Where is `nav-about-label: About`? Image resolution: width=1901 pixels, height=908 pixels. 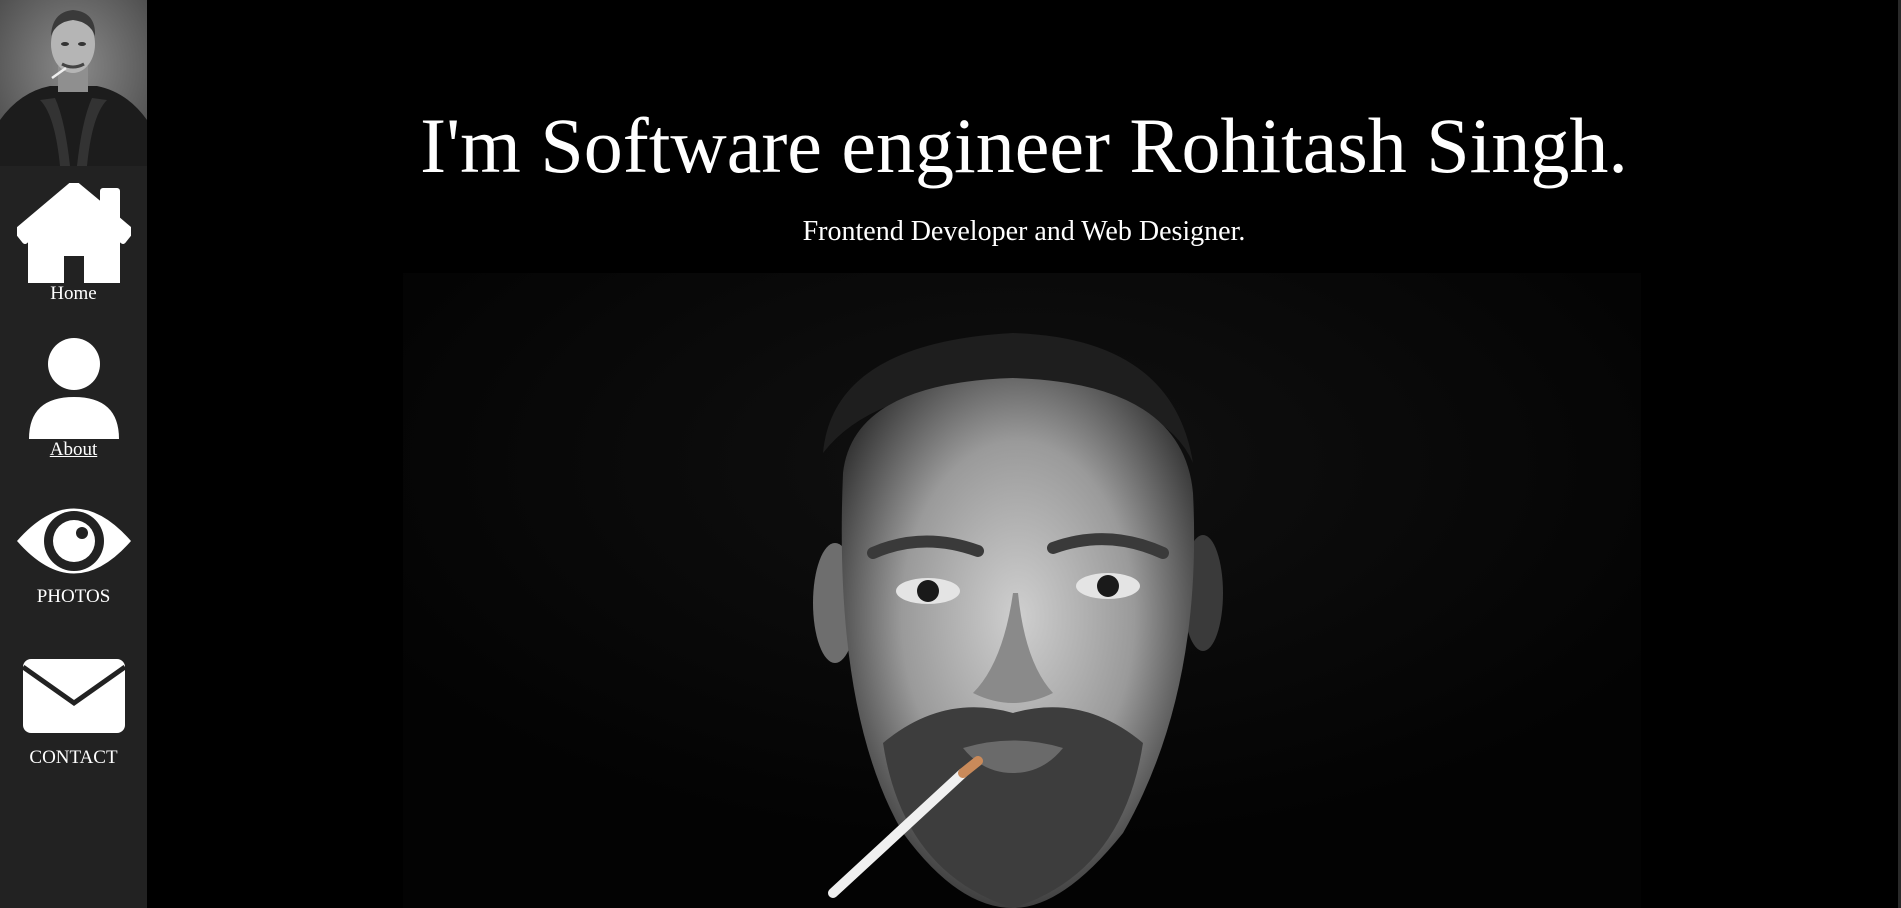
nav-about-label: About is located at coordinates (73, 450).